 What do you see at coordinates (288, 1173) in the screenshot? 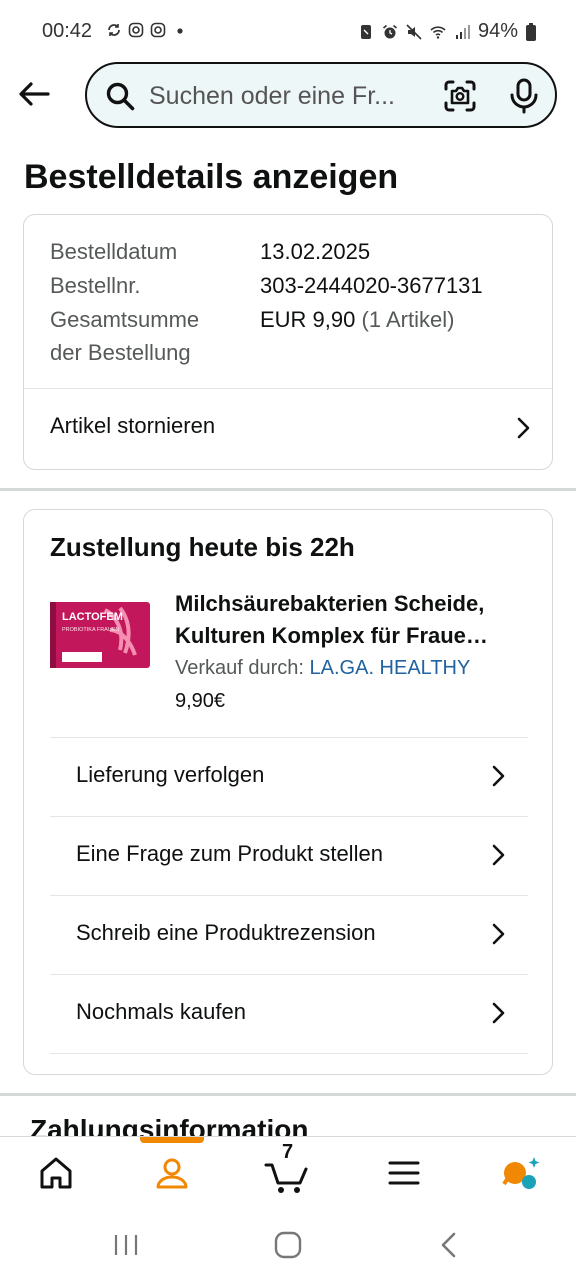
I see `bottom-navigation: 7` at bounding box center [288, 1173].